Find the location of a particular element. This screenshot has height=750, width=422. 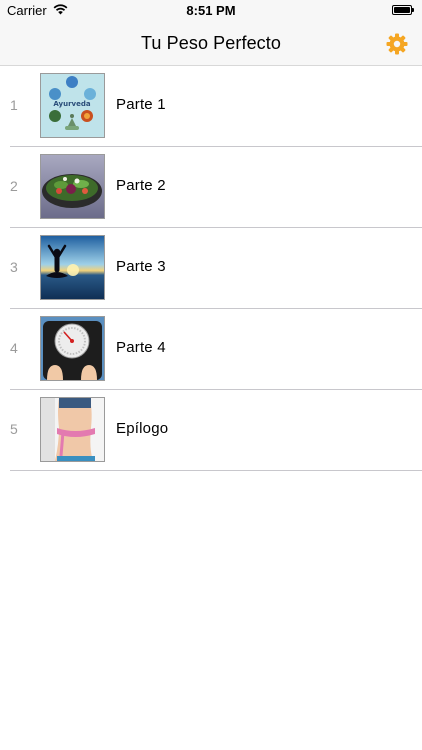

row-number: 4 is located at coordinates (14, 348).